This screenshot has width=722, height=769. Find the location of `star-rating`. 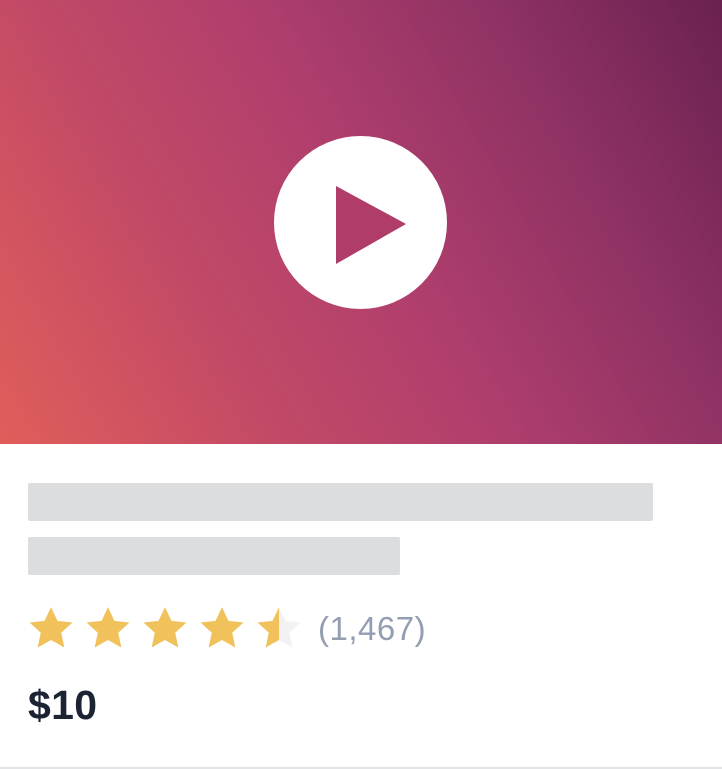

star-rating is located at coordinates (168, 629).